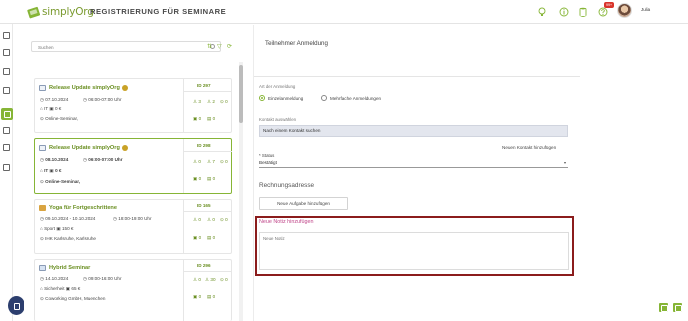 This screenshot has height=321, width=688. I want to click on seminar-date: ◷ 08.10.2024, so click(54, 159).